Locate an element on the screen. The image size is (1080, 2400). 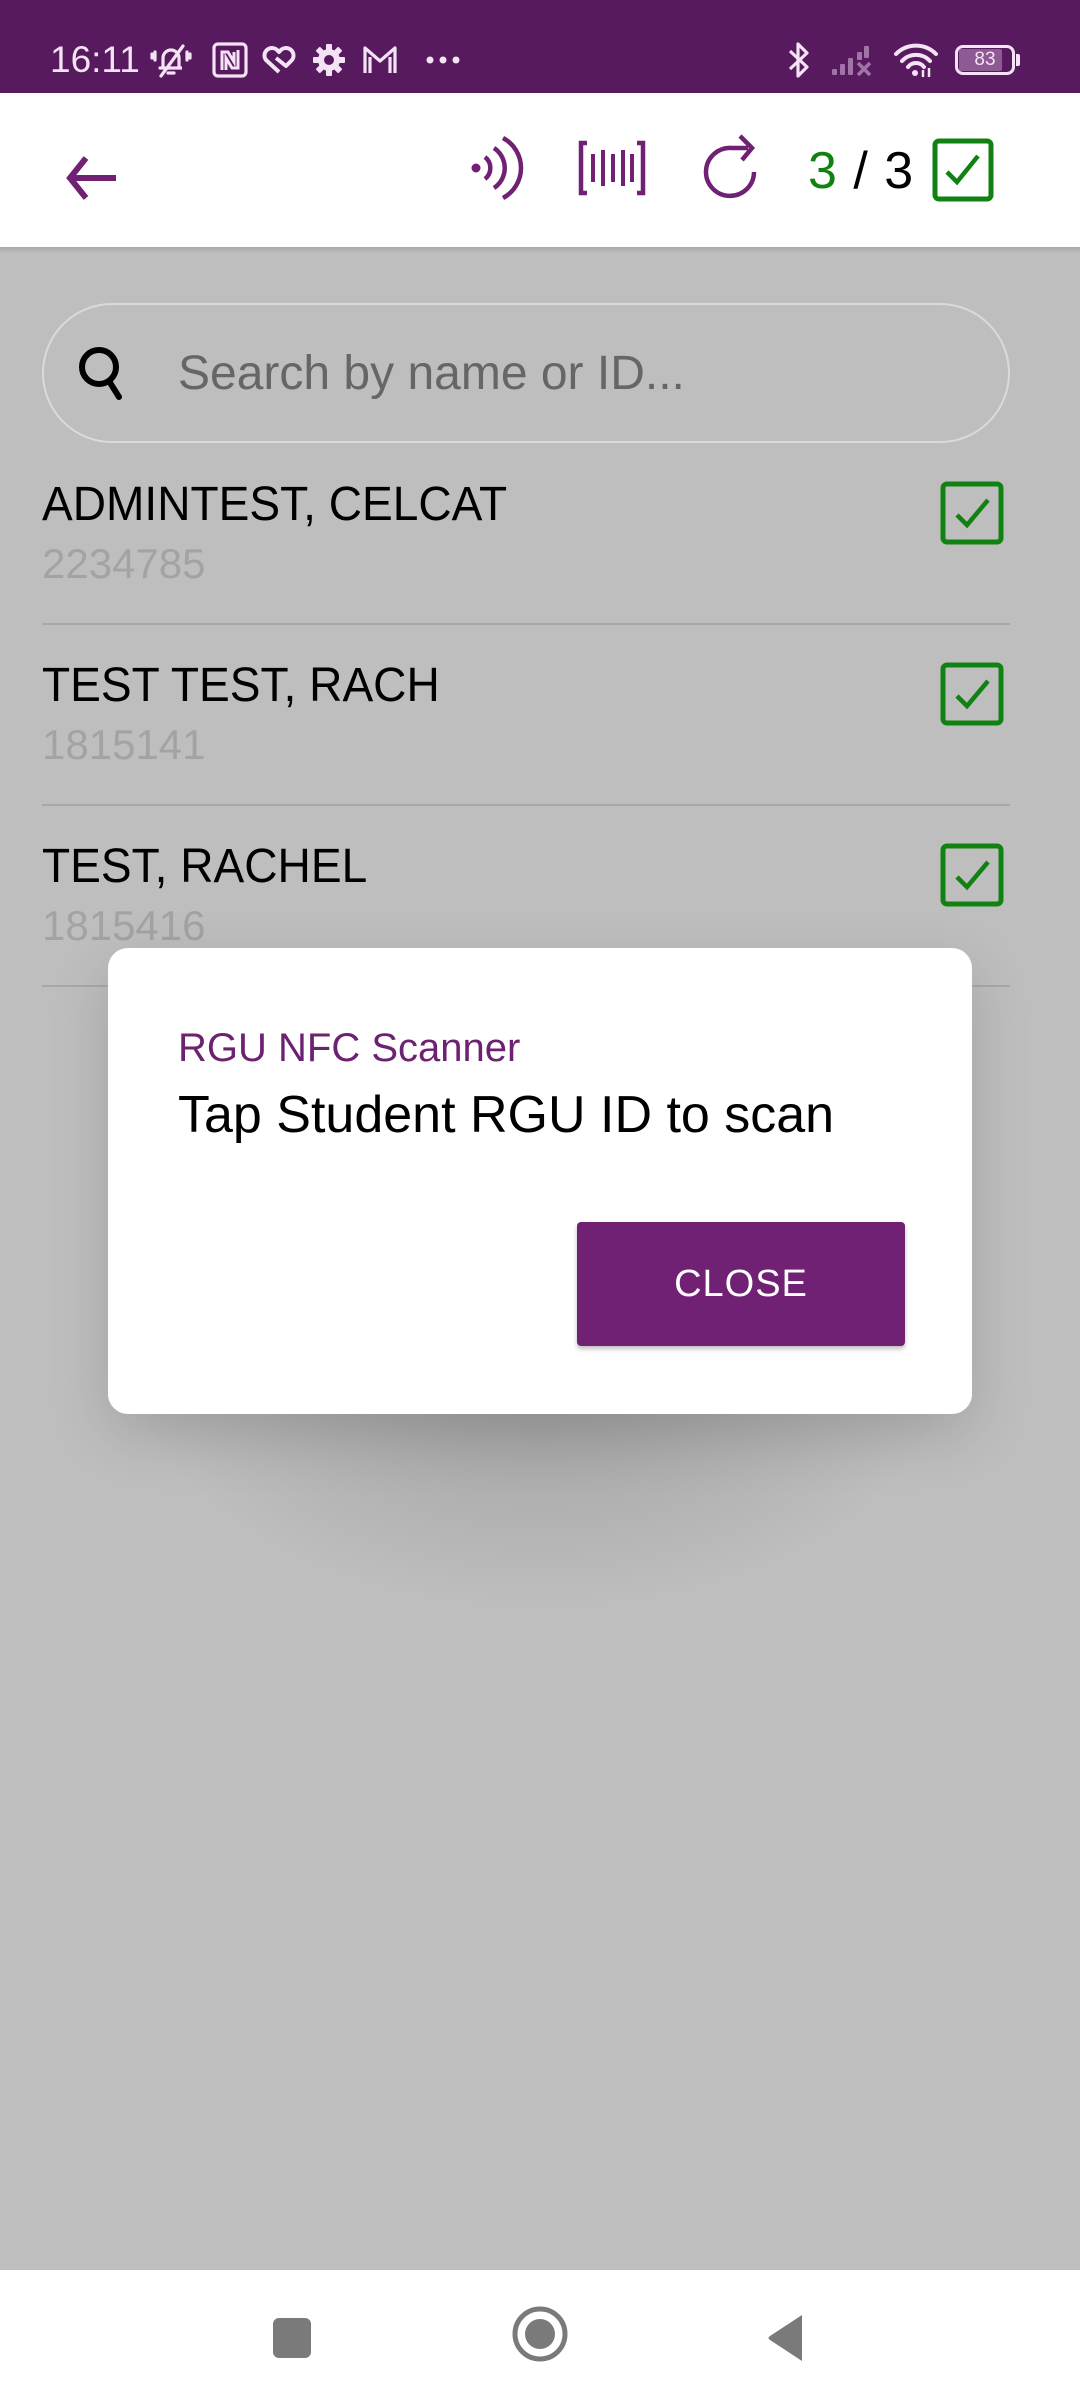
barcode-scan-icon is located at coordinates (612, 170).